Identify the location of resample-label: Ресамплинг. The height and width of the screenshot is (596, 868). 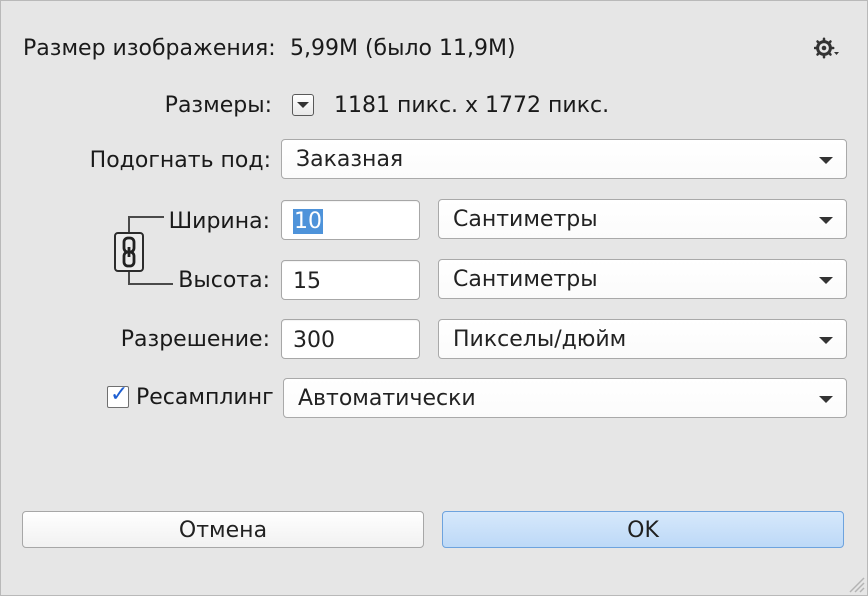
(205, 397).